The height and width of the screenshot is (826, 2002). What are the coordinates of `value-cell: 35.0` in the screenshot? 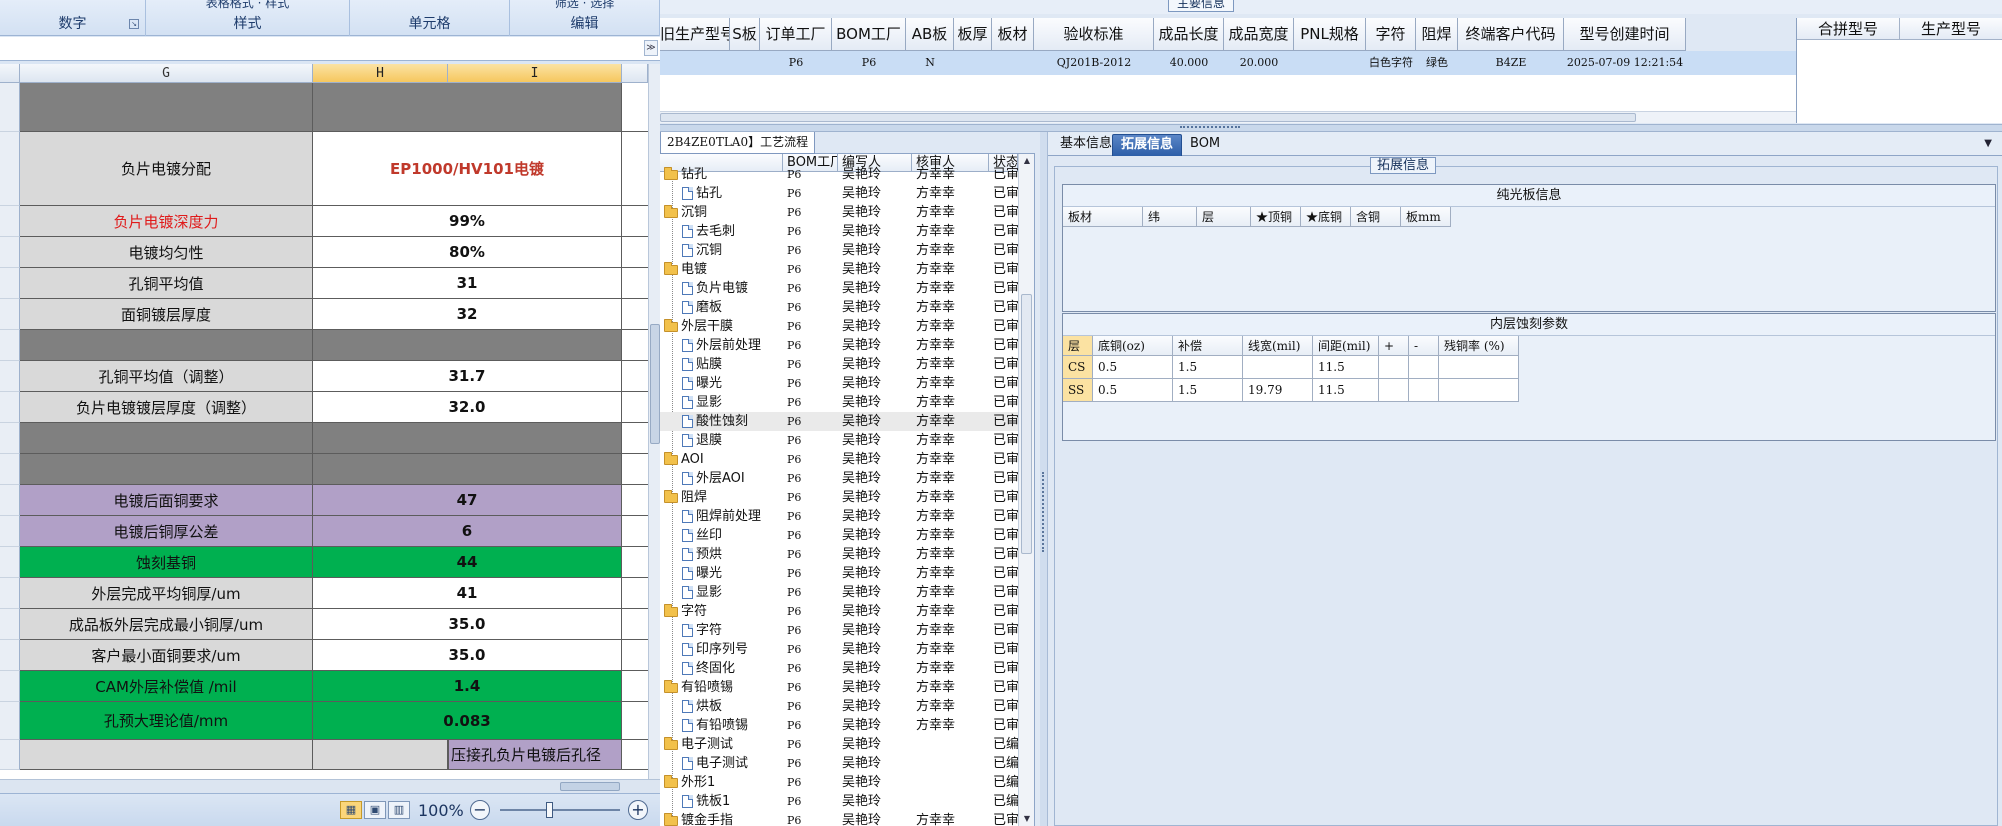 It's located at (467, 655).